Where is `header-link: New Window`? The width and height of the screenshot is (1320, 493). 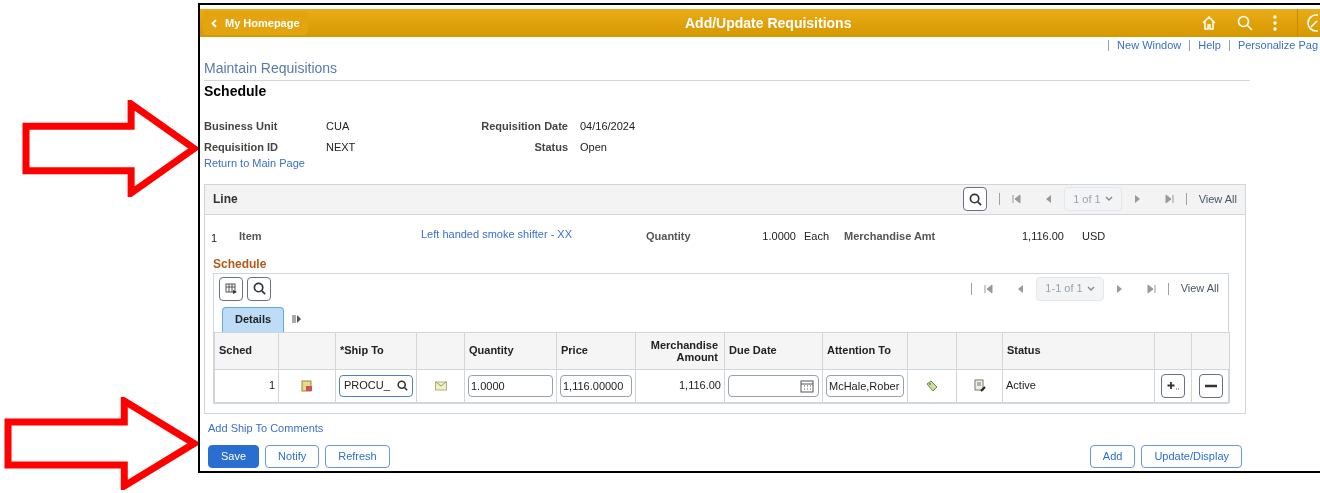 header-link: New Window is located at coordinates (1145, 45).